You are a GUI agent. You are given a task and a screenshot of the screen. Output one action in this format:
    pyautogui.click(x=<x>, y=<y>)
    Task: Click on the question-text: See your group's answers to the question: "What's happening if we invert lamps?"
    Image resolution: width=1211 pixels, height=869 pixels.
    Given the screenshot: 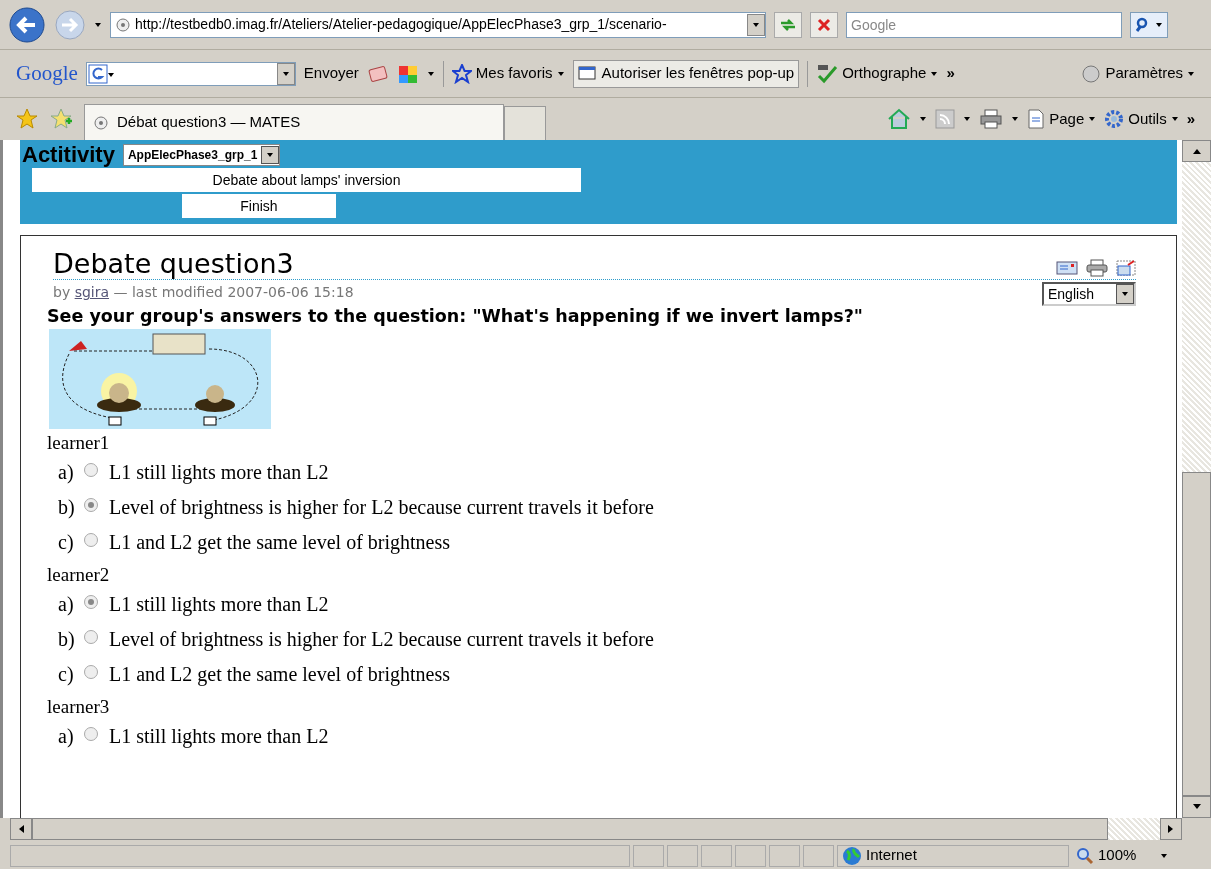 What is the action you would take?
    pyautogui.click(x=455, y=316)
    